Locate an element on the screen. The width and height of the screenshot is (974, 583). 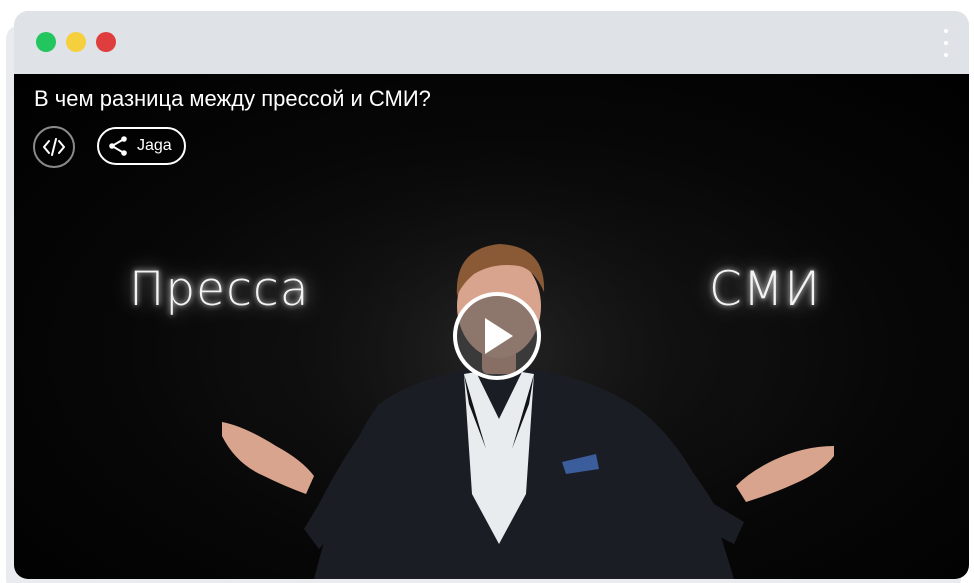
neon-caption-right: СМИ is located at coordinates (765, 289).